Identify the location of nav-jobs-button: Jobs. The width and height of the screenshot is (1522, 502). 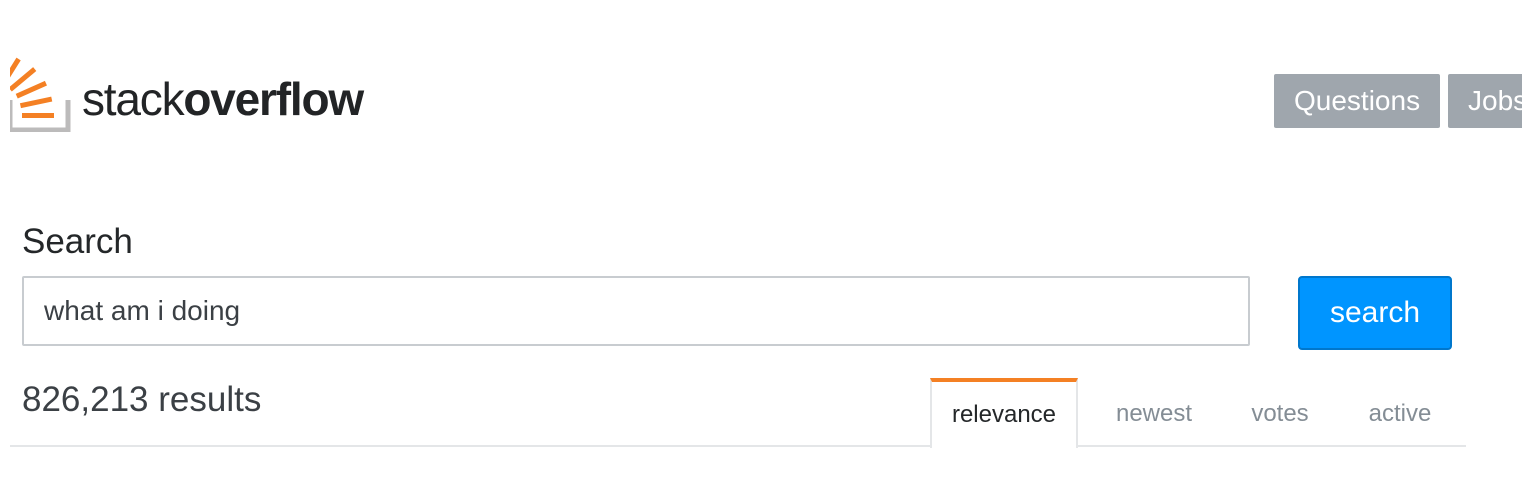
(1485, 101).